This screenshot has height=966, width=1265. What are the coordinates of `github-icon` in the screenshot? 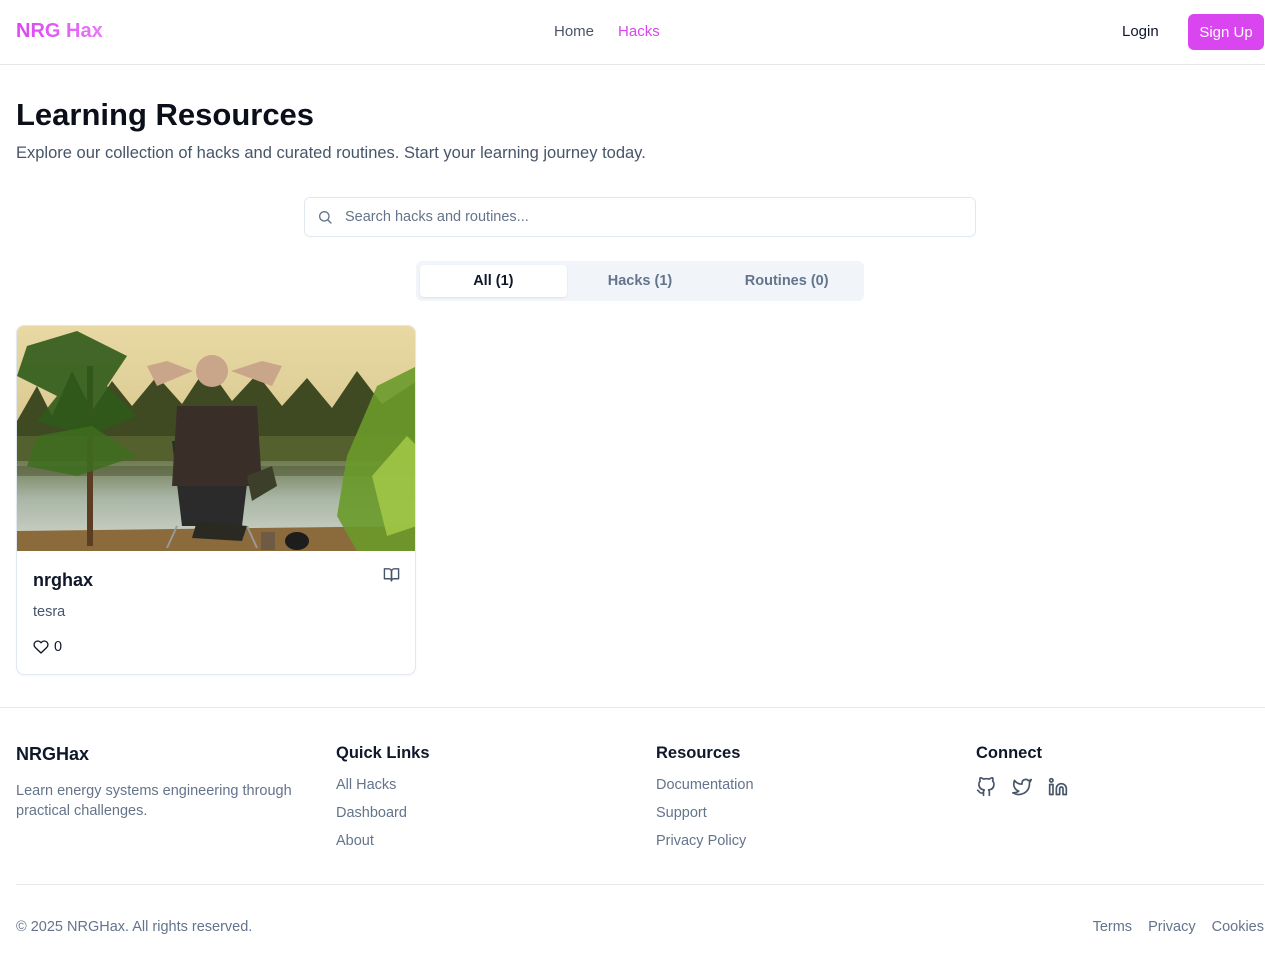 It's located at (986, 786).